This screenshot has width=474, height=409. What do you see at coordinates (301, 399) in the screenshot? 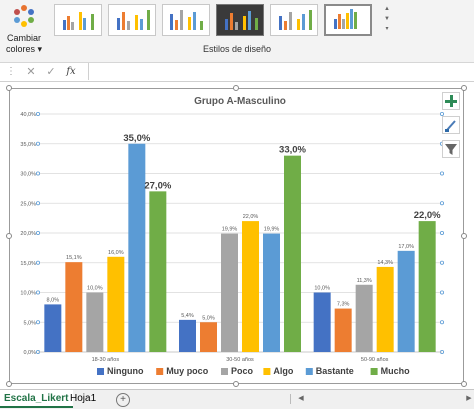
I see `scroll-left-icon: ◀` at bounding box center [301, 399].